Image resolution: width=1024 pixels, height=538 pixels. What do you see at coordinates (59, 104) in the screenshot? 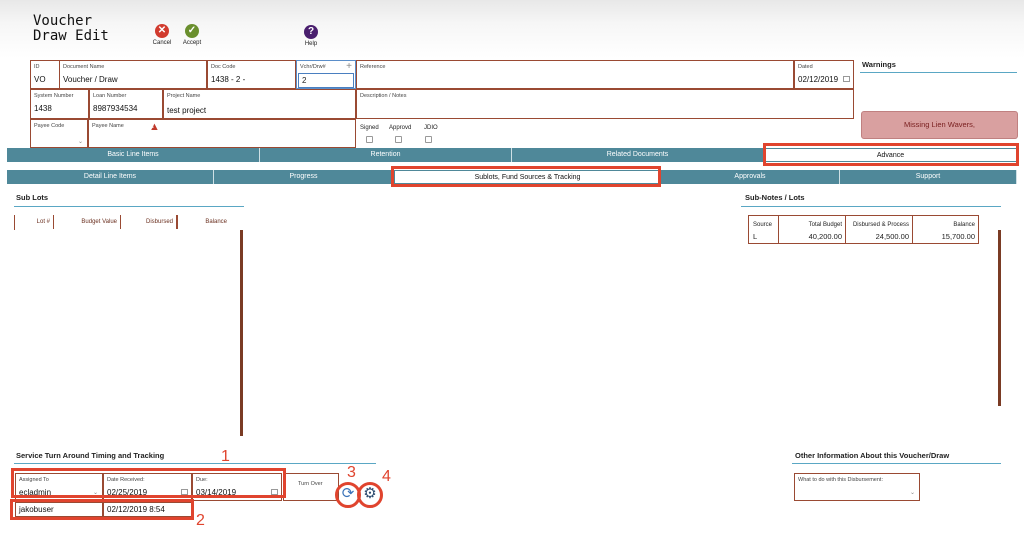
I see `system-number-field: System Number 1438` at bounding box center [59, 104].